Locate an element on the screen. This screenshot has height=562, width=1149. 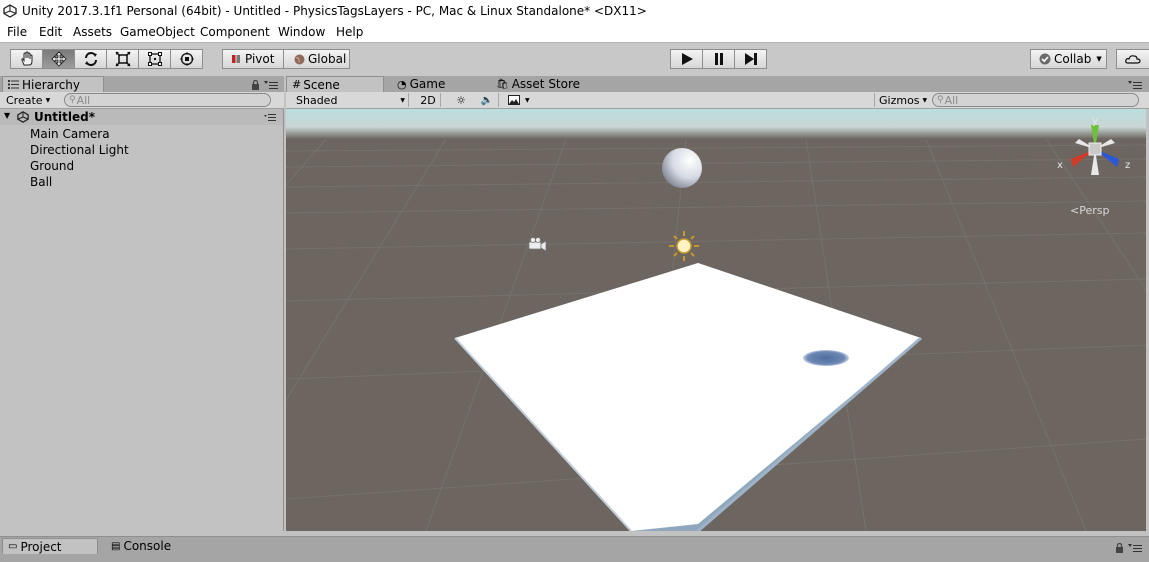
menu-assets: Assets is located at coordinates (92, 32).